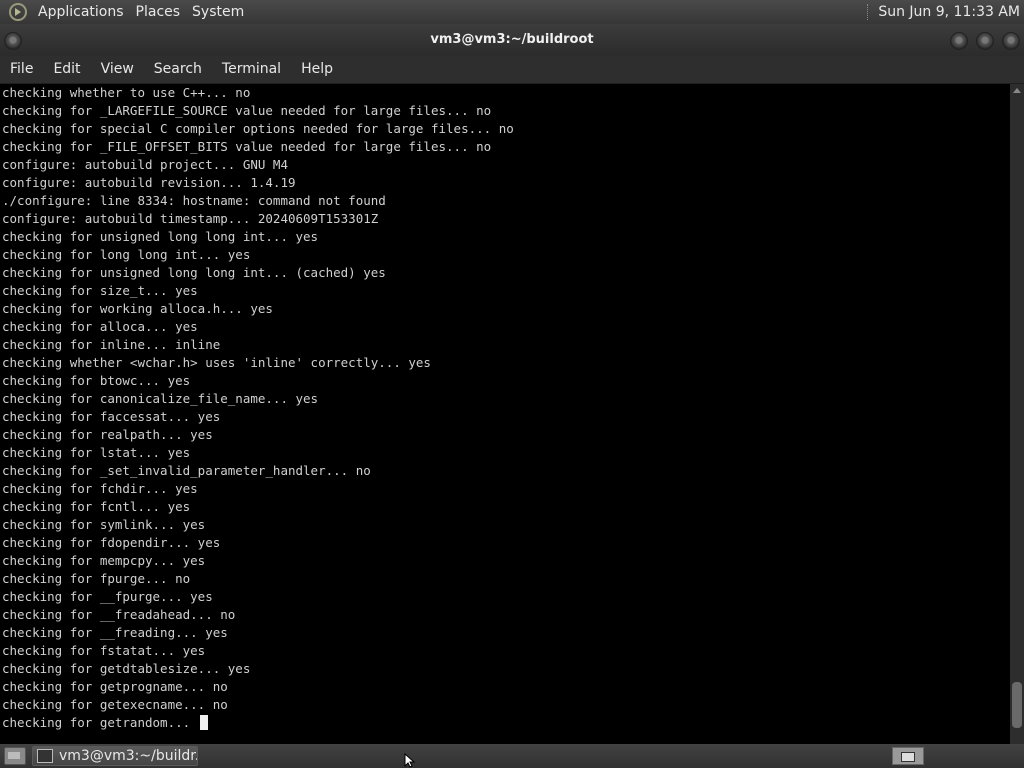 This screenshot has height=768, width=1024. I want to click on terminal-line: checking for getdtablesize... yes, so click(126, 668).